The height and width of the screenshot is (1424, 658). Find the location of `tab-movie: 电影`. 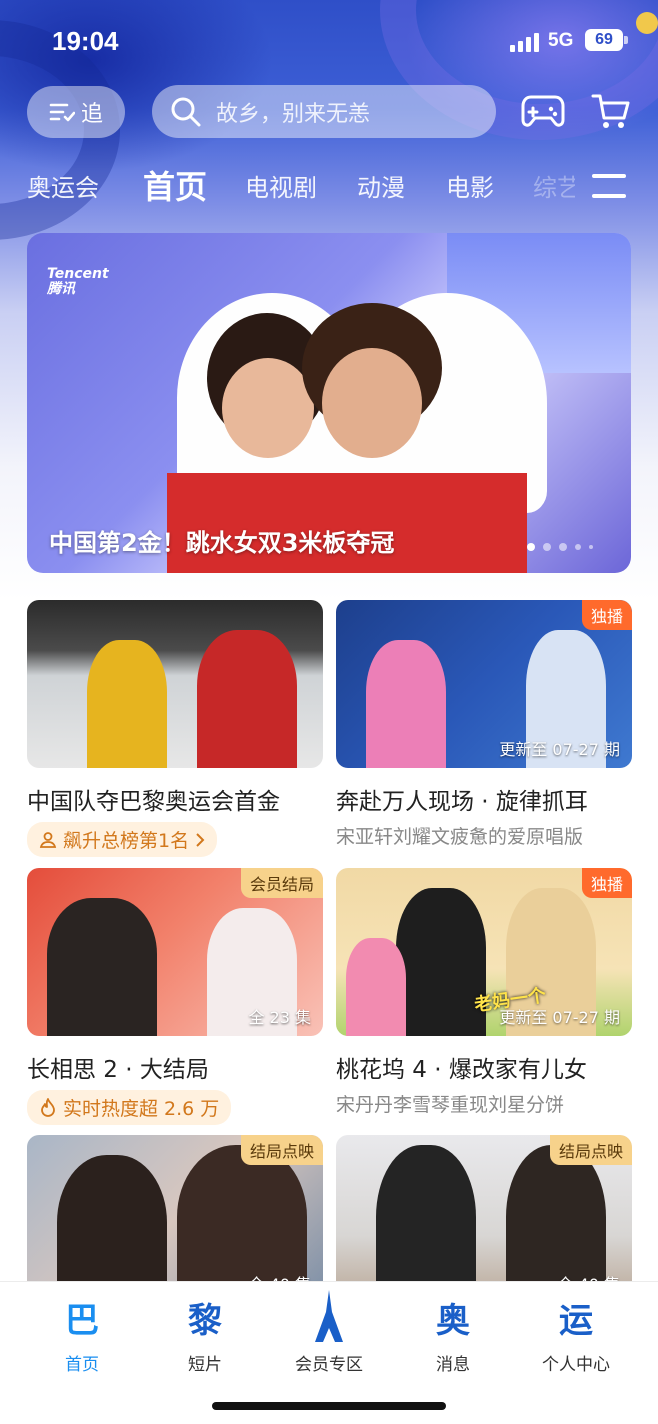

tab-movie: 电影 is located at coordinates (470, 185).